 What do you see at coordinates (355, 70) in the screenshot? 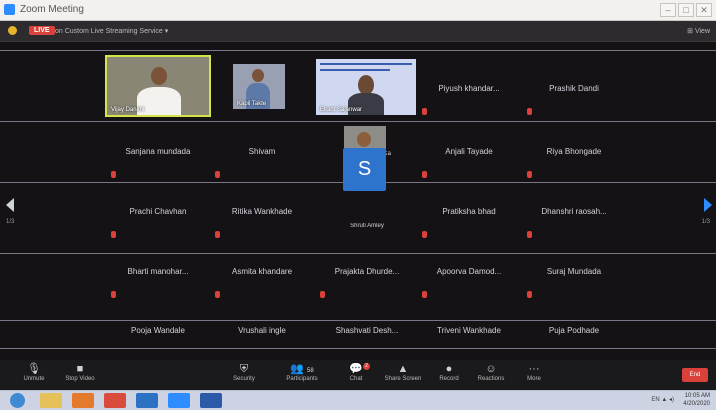
I see `shared-slide-text` at bounding box center [355, 70].